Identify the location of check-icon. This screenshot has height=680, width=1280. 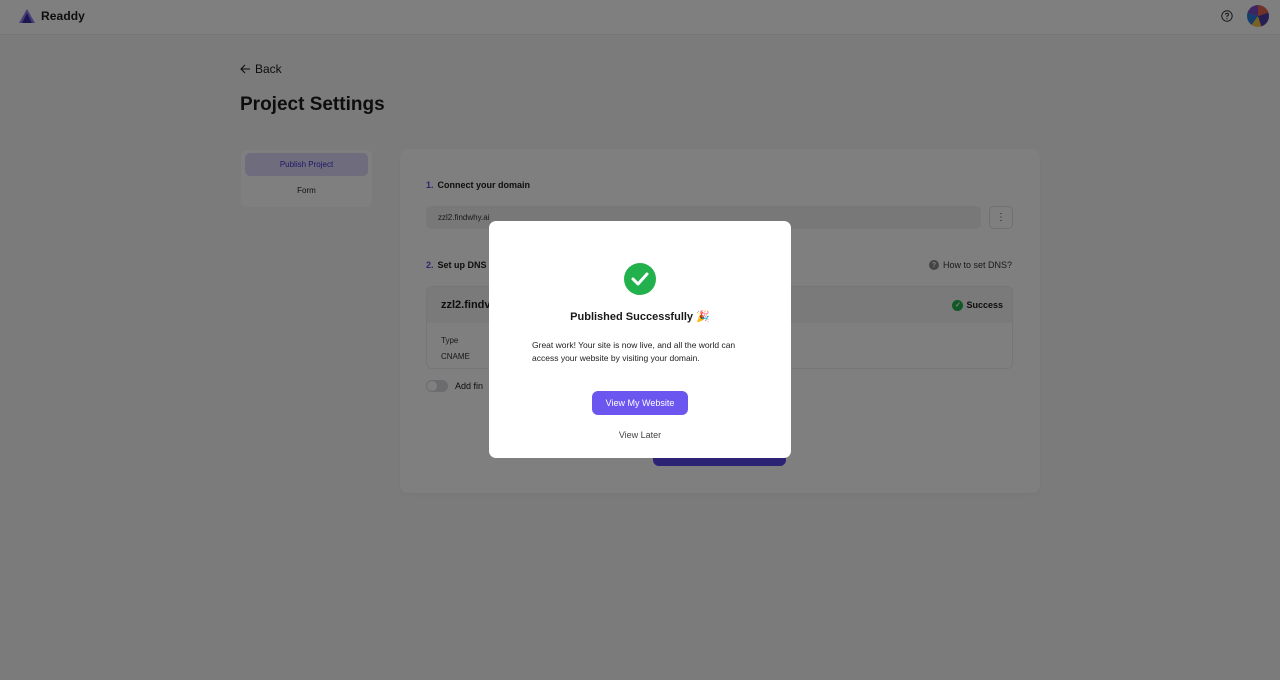
(640, 279).